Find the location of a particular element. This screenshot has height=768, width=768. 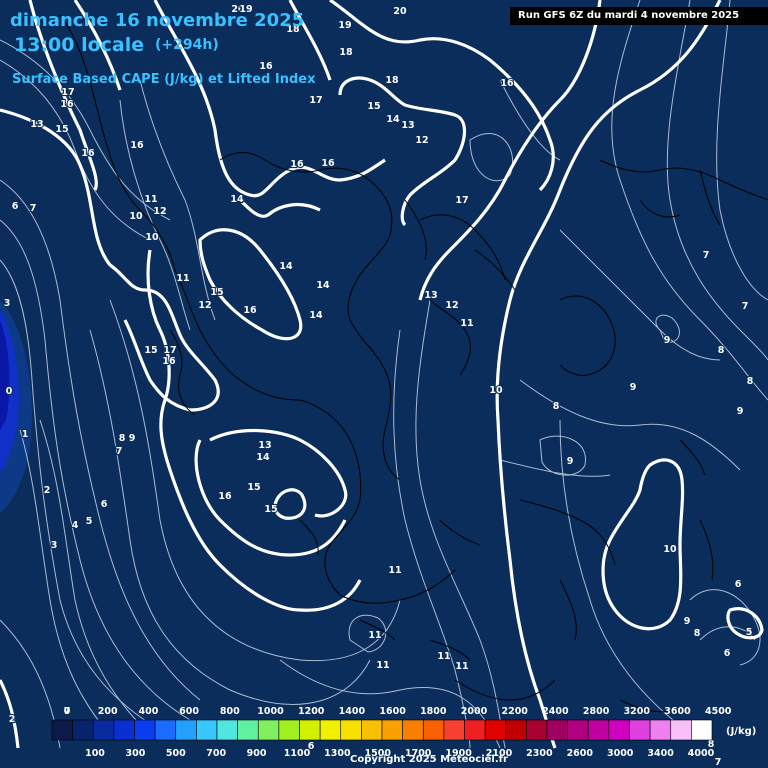

legend-top-label: 1600 is located at coordinates (392, 711).